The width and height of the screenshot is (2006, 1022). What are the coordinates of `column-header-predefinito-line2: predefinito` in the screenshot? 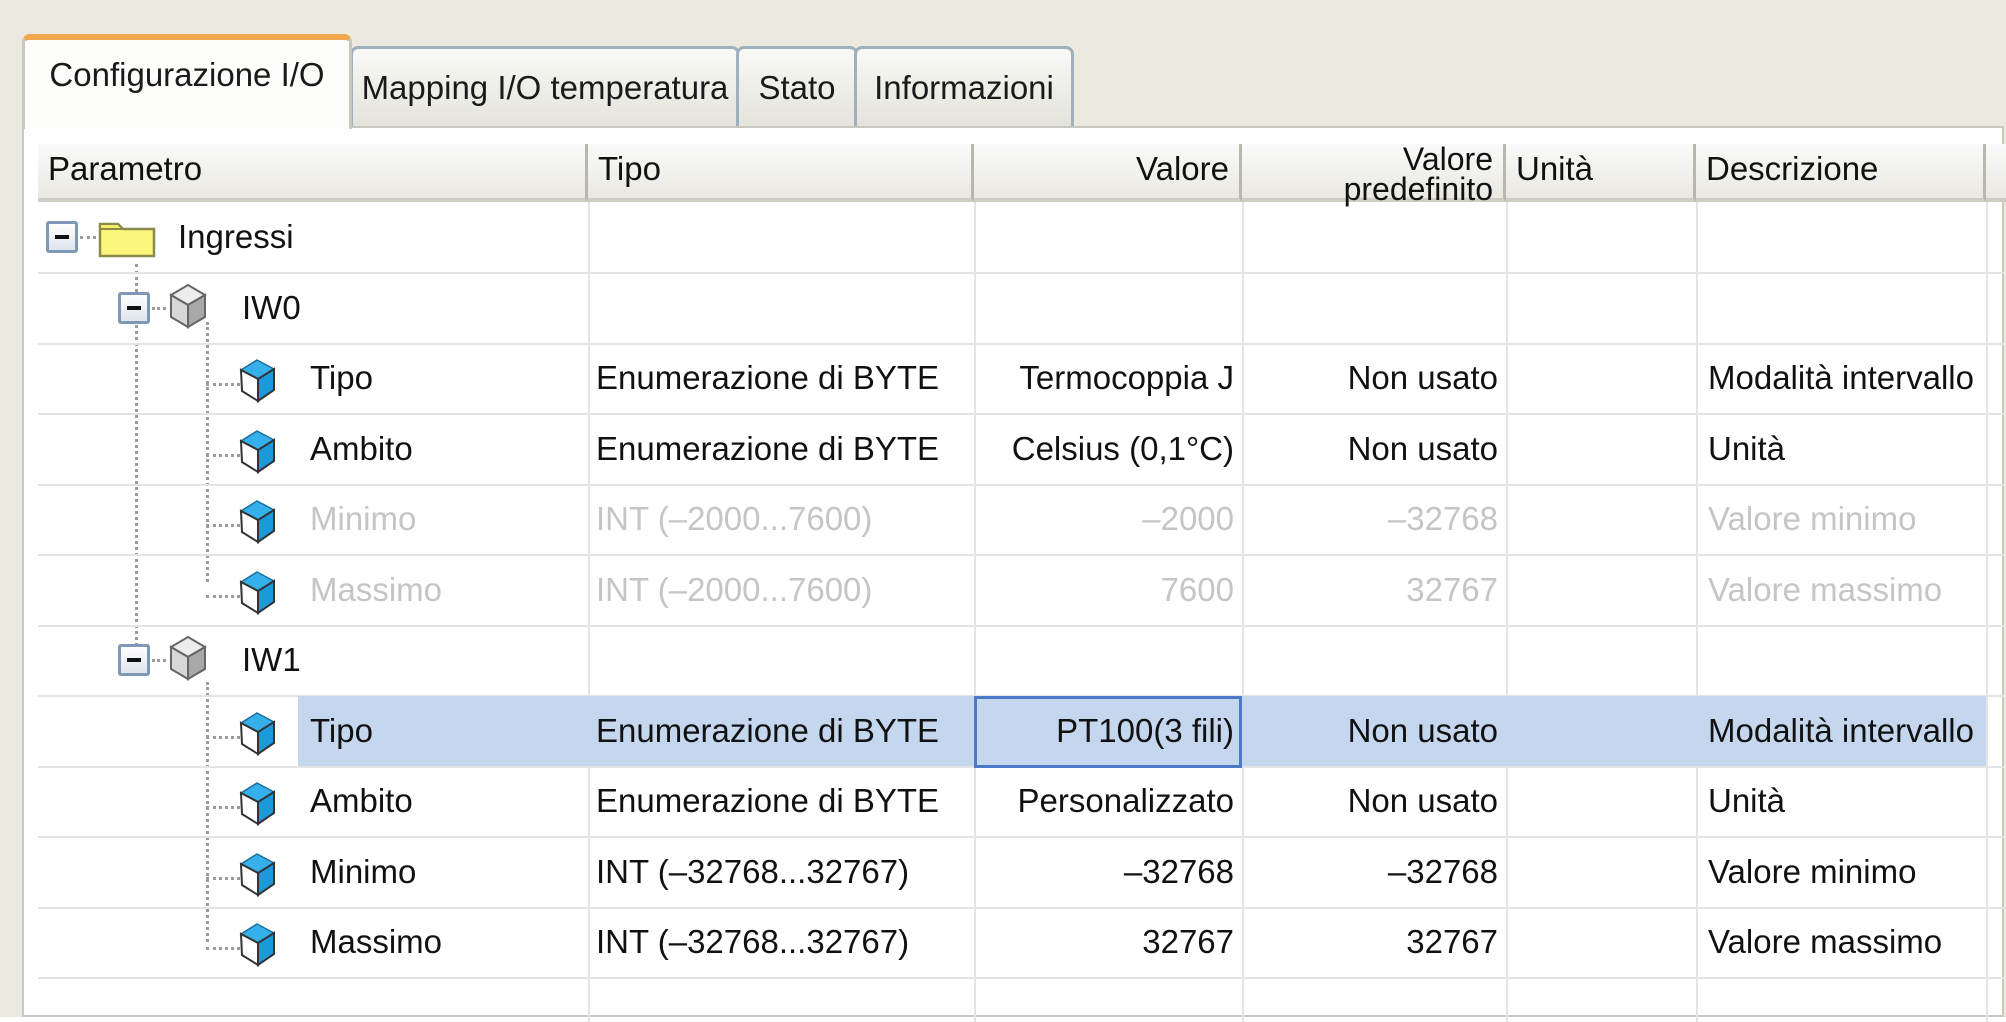 It's located at (1418, 189).